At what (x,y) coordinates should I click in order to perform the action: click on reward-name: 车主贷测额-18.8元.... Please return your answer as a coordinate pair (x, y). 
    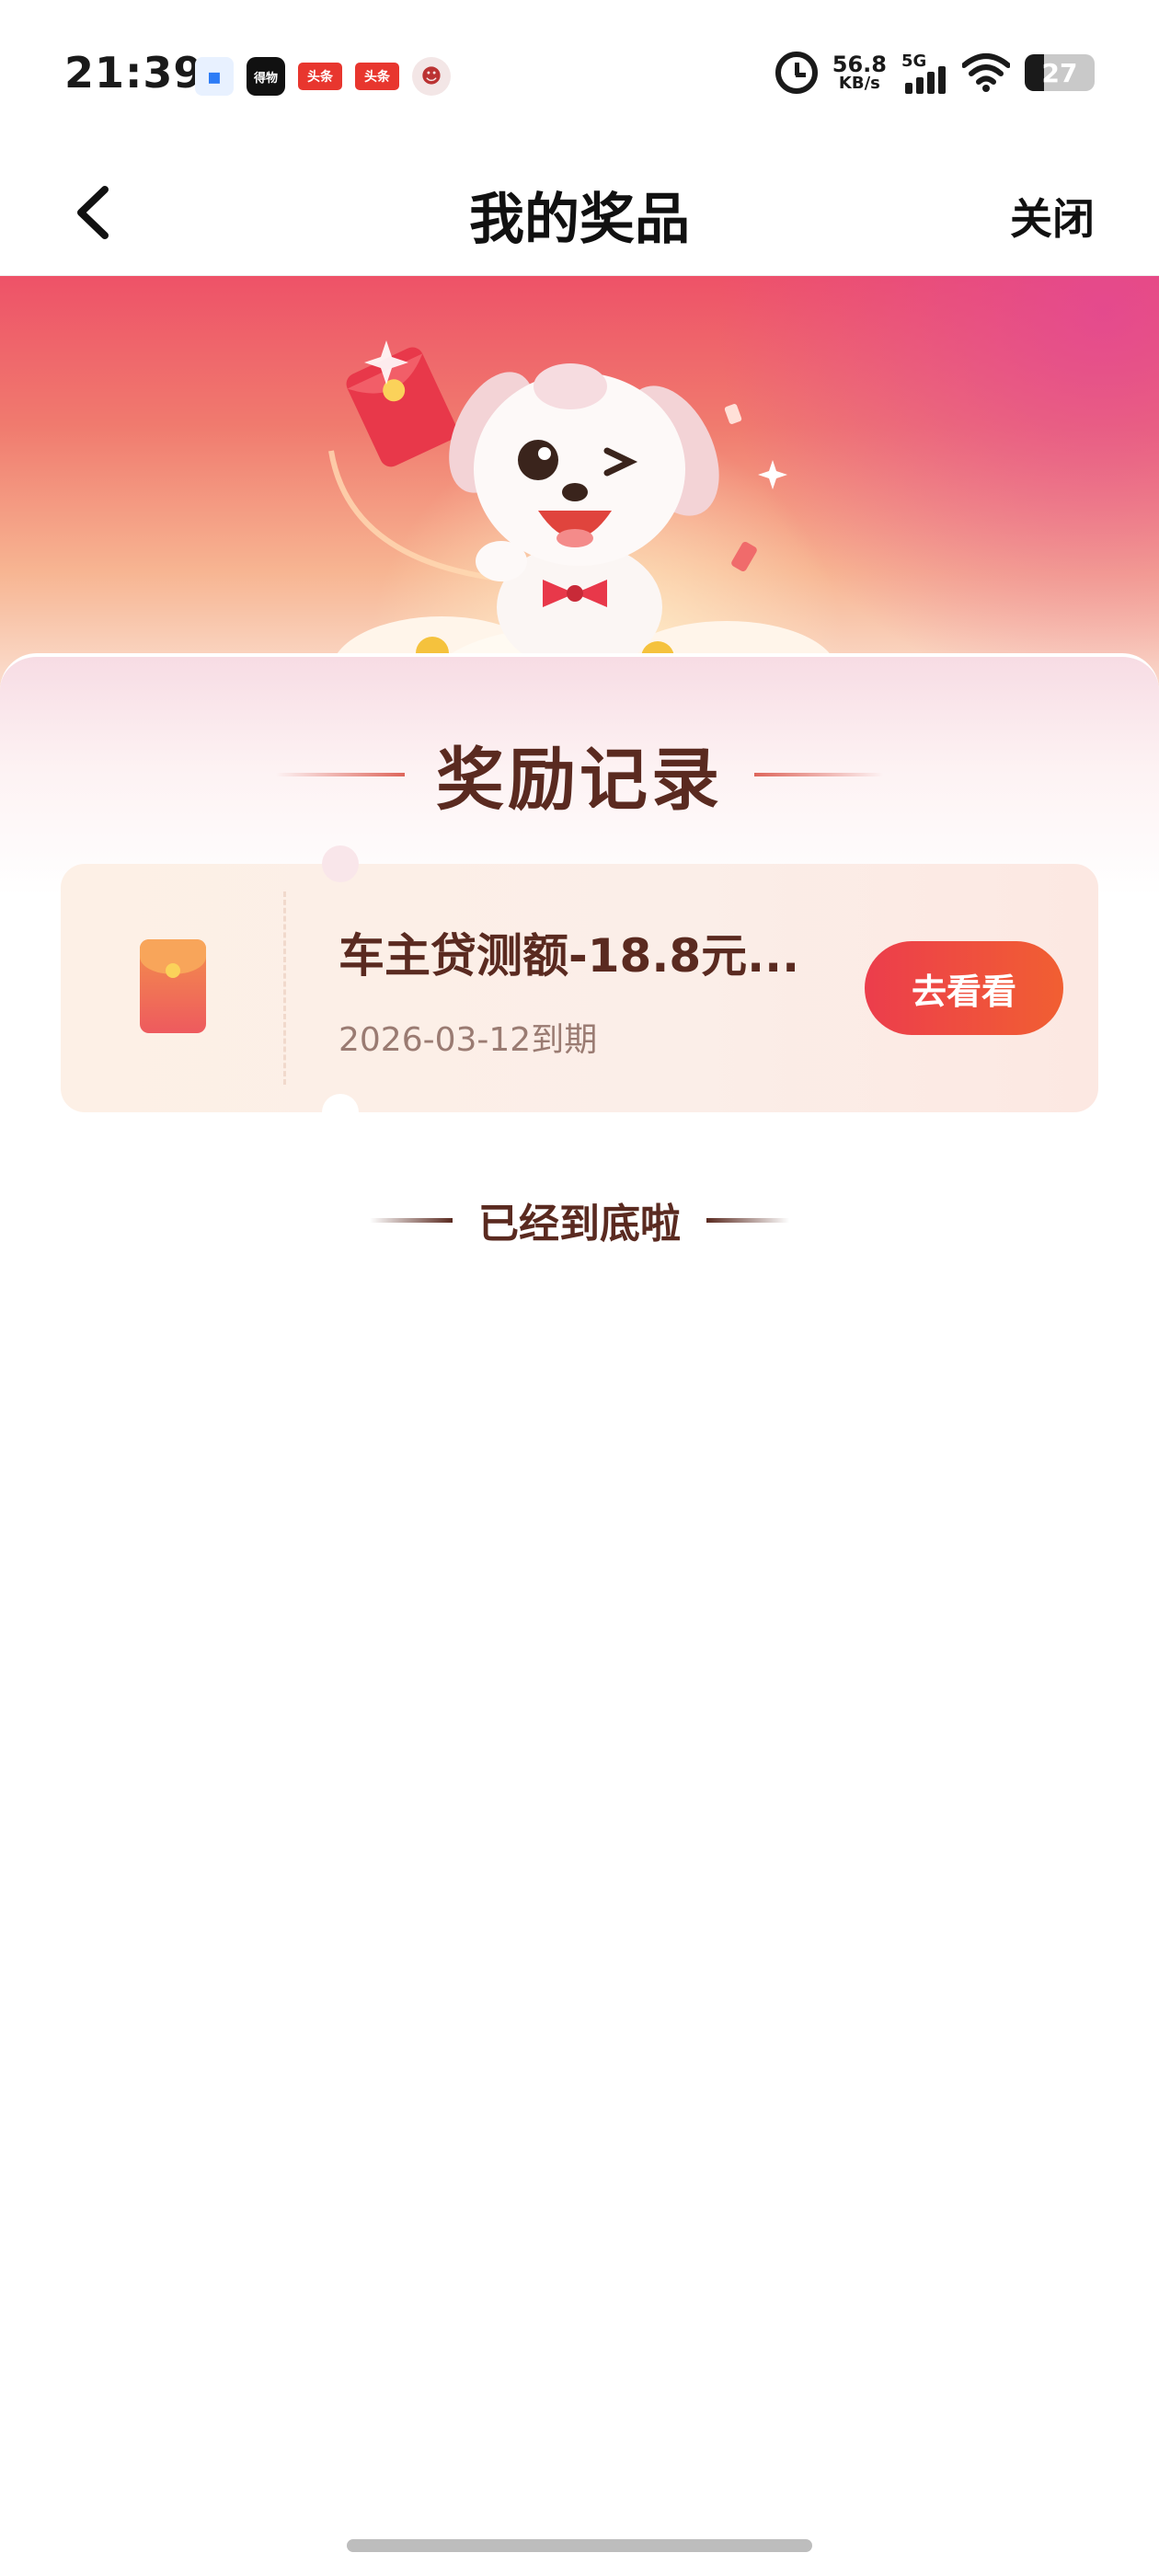
    Looking at the image, I should click on (569, 956).